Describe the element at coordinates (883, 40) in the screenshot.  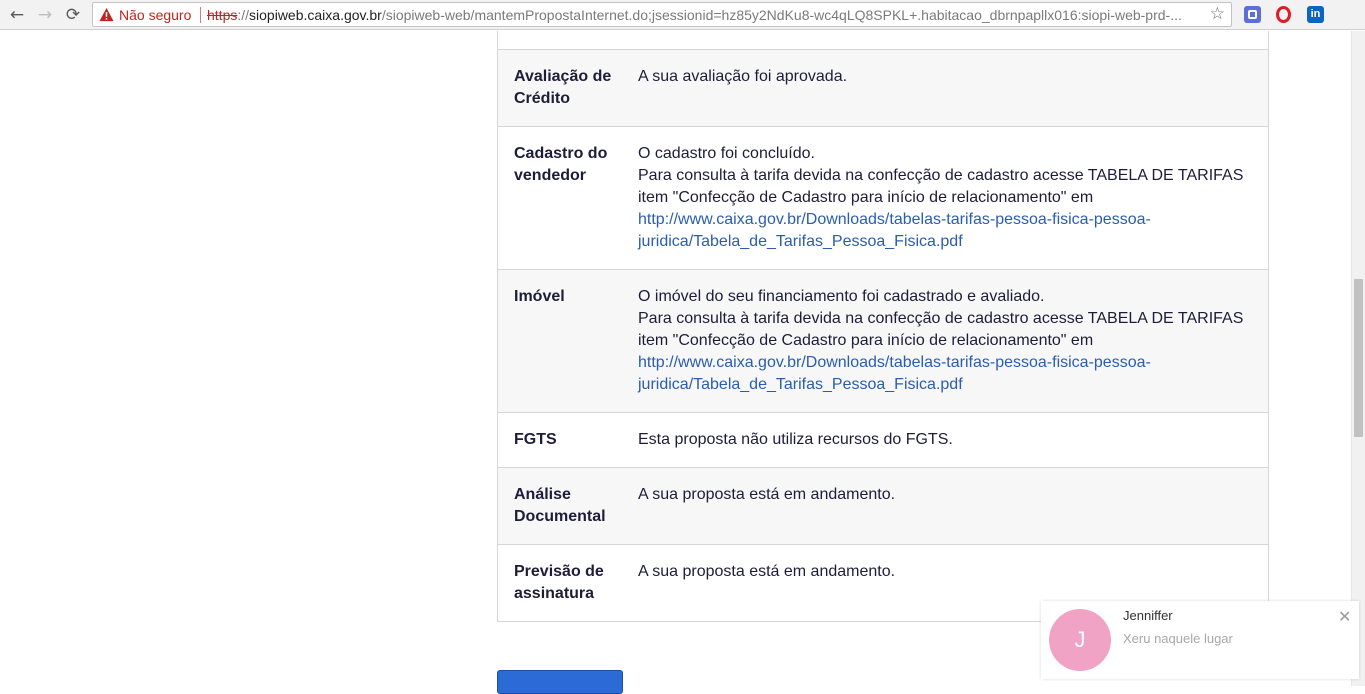
I see `table-row-partial` at that location.